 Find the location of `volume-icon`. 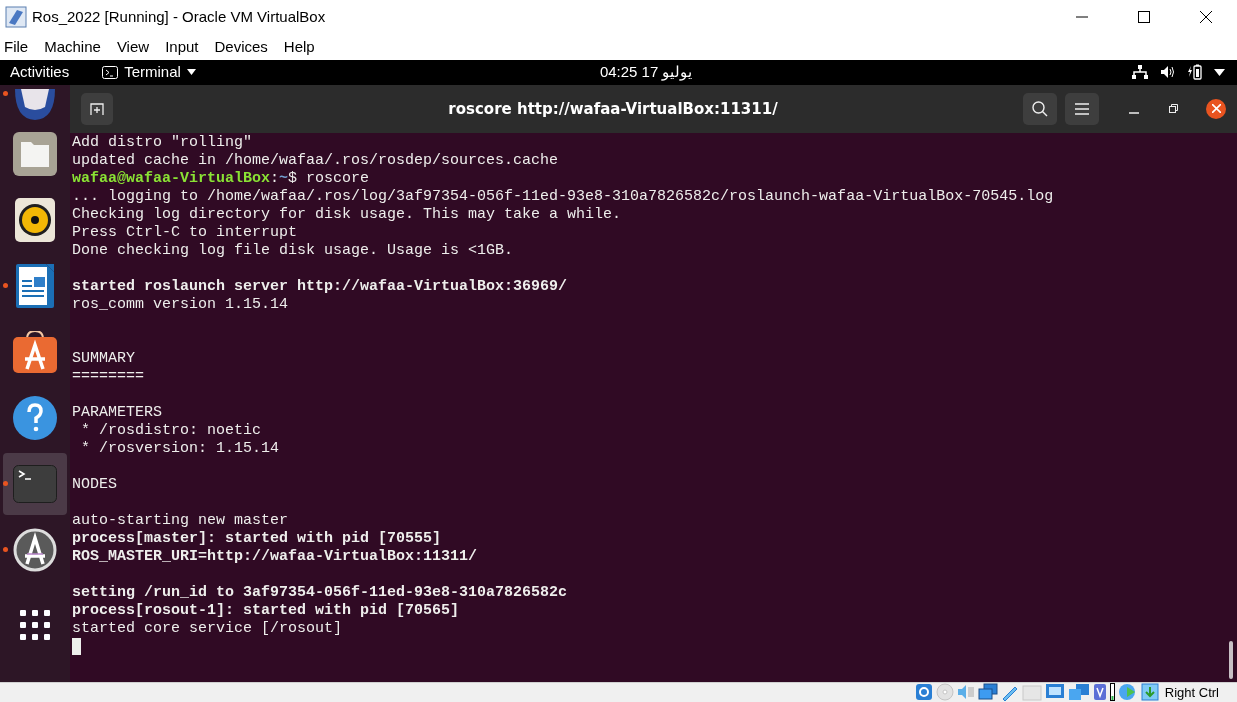

volume-icon is located at coordinates (1168, 72).